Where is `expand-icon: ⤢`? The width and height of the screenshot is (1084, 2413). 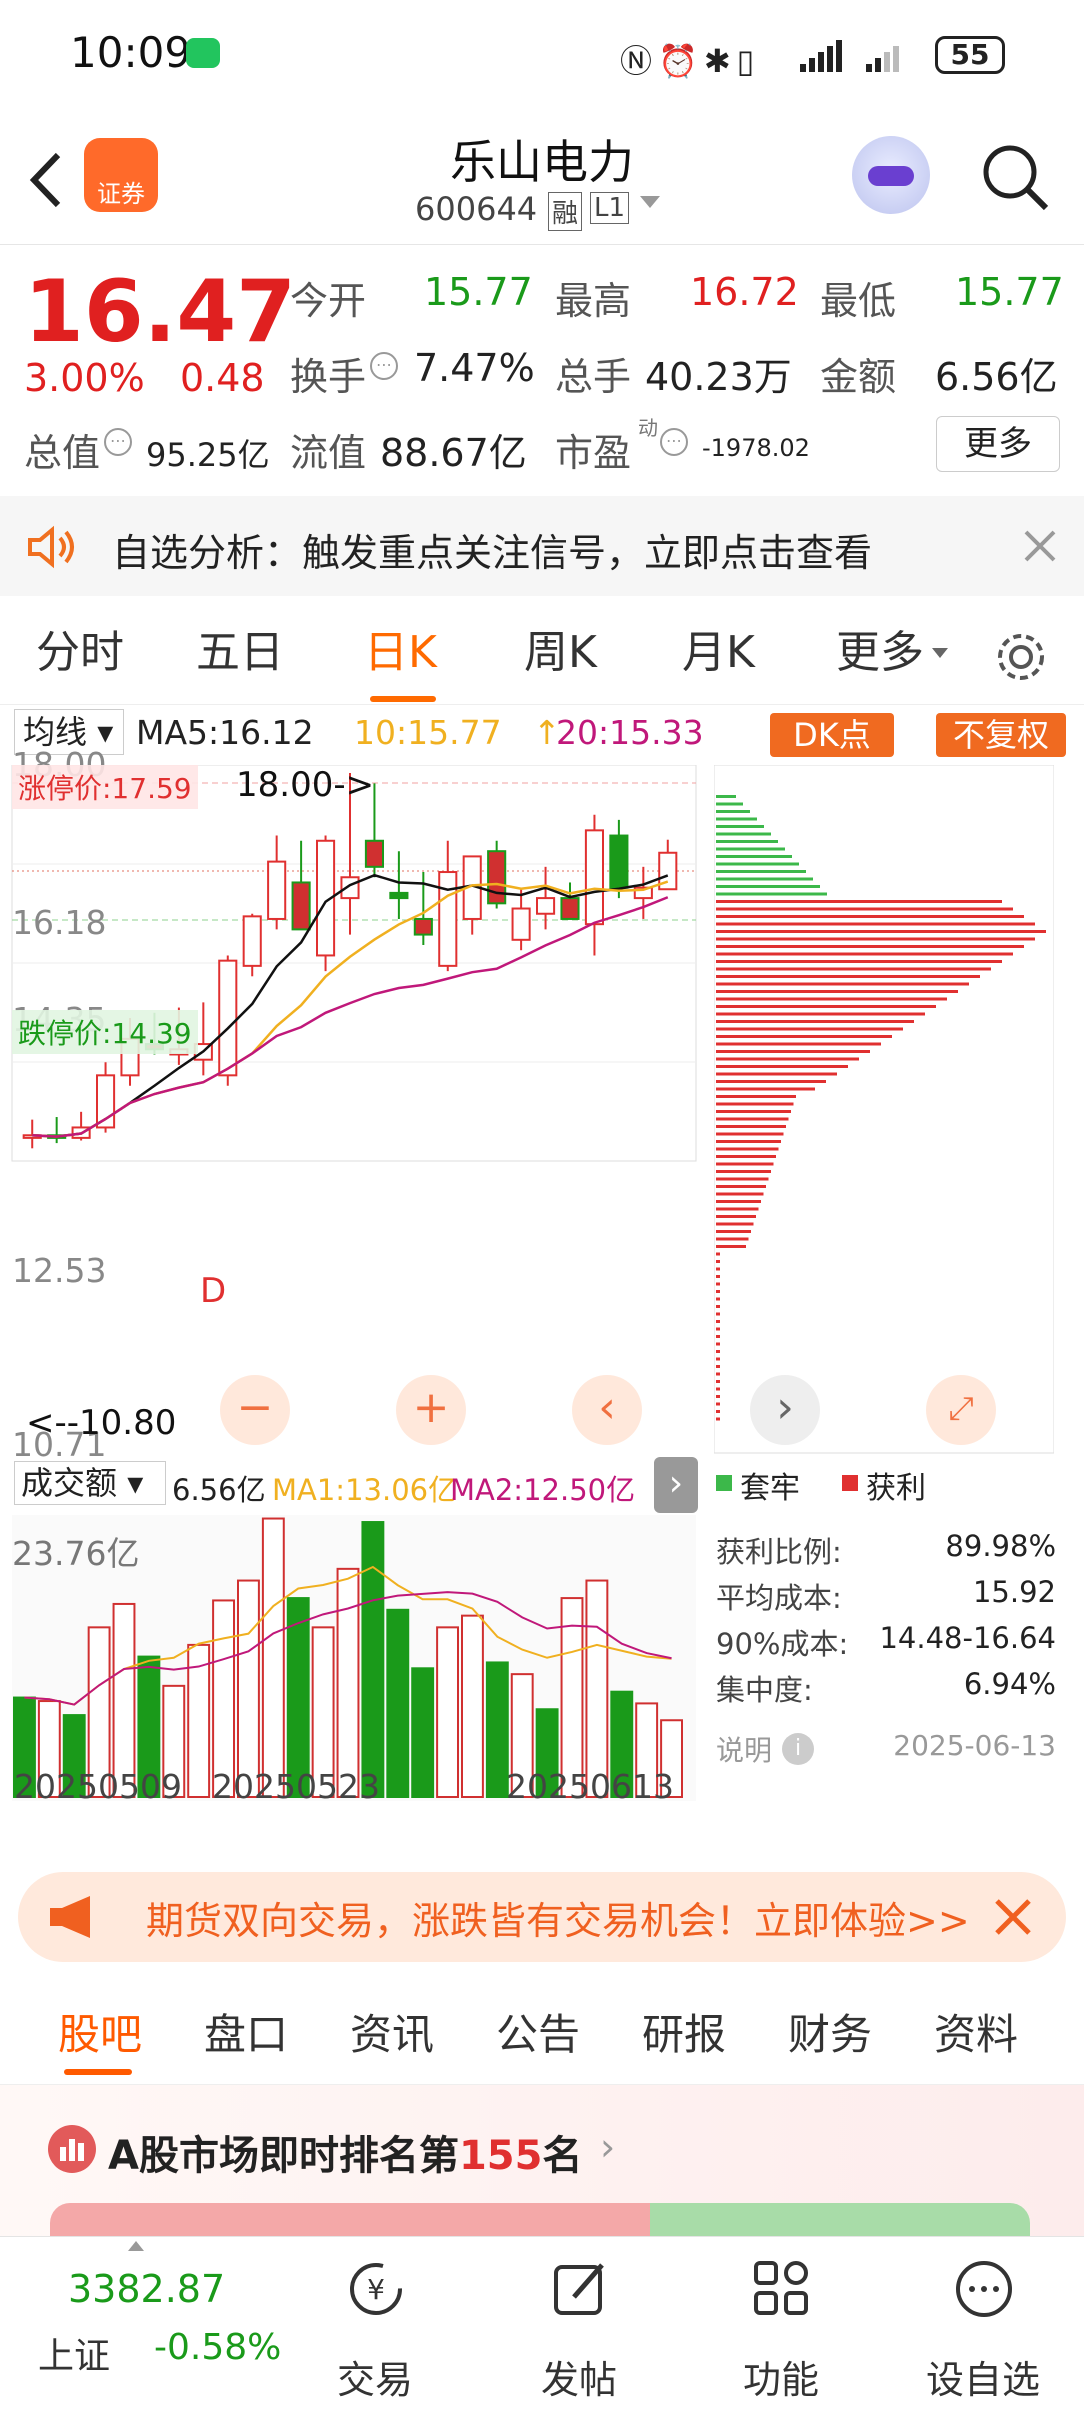 expand-icon: ⤢ is located at coordinates (961, 1410).